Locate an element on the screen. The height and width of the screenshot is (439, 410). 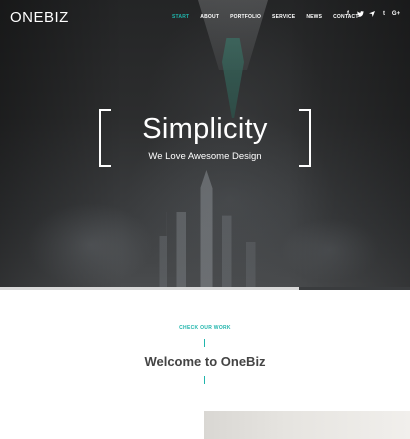
section-title: Welcome to OneBiz is located at coordinates (205, 361).